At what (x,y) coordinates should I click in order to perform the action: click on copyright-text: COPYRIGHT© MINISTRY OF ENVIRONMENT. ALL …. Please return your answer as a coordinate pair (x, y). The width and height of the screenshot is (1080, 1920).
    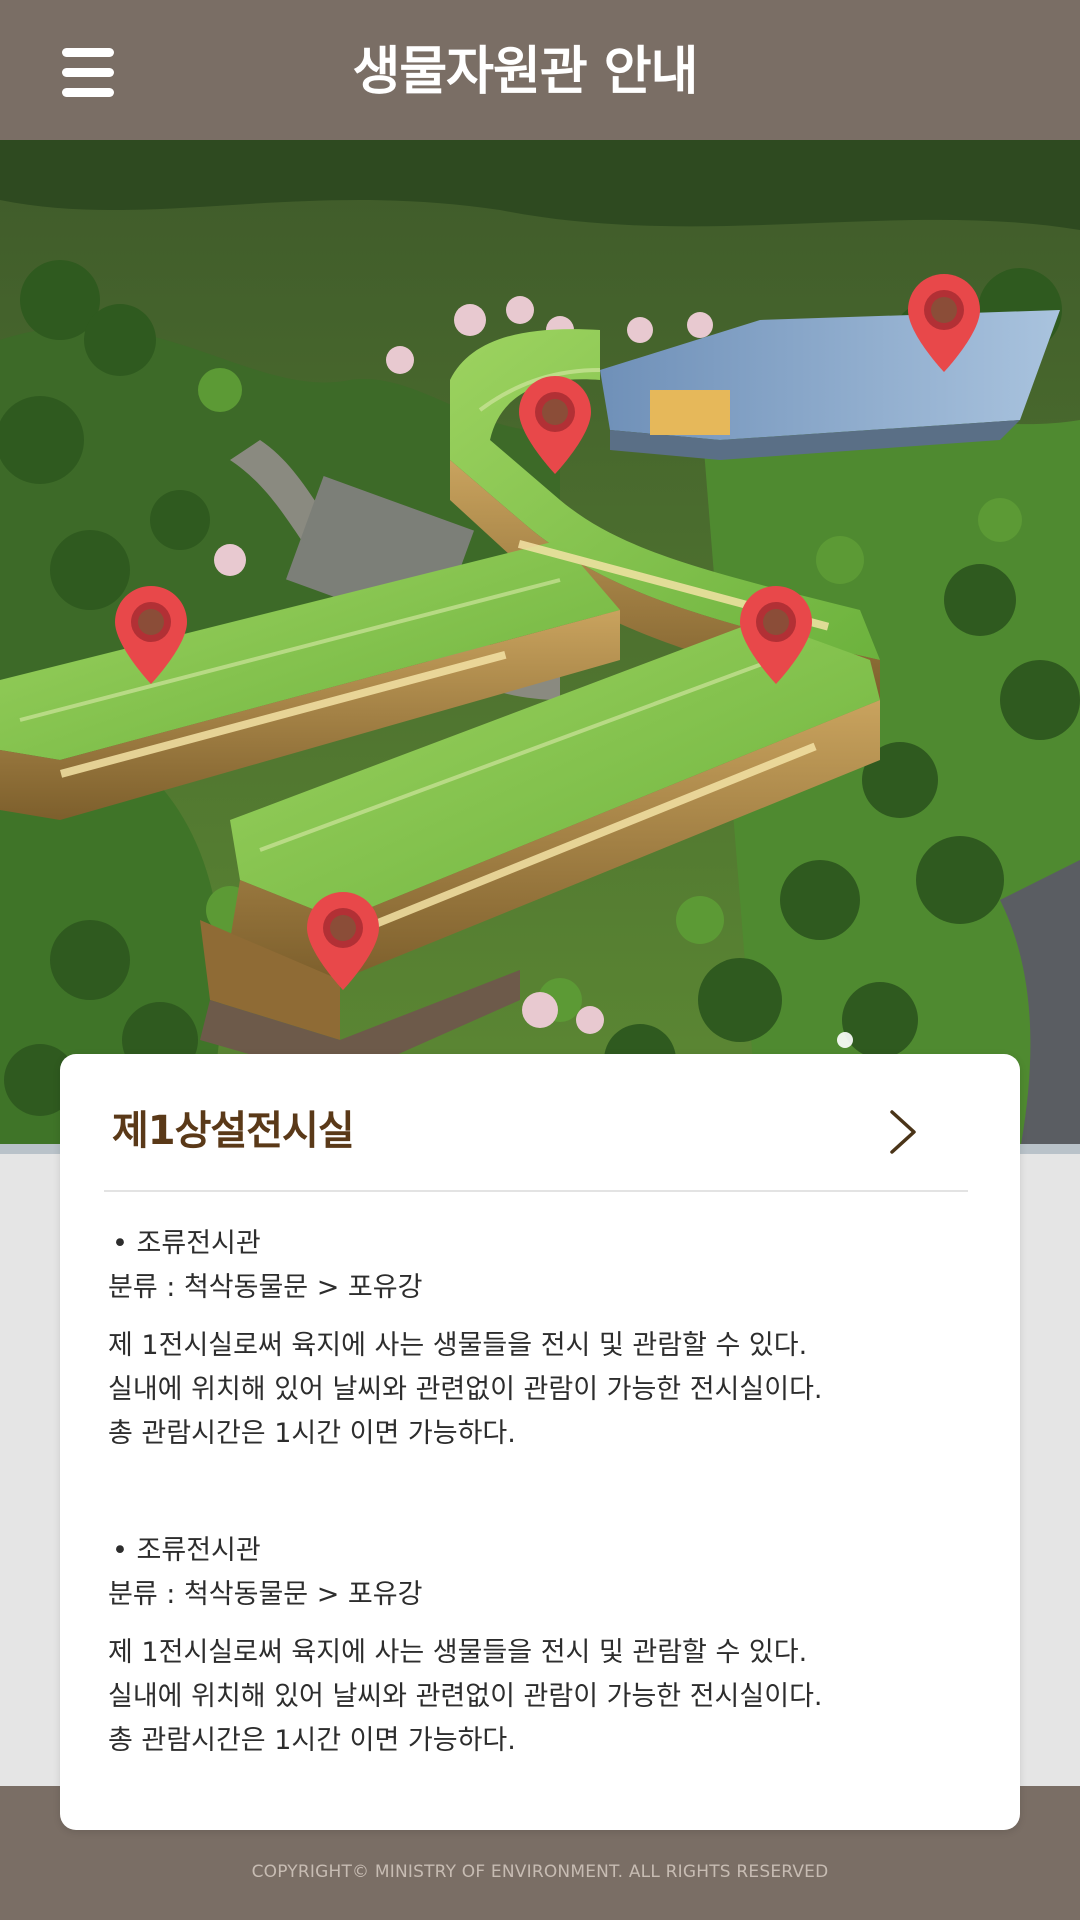
    Looking at the image, I should click on (540, 1872).